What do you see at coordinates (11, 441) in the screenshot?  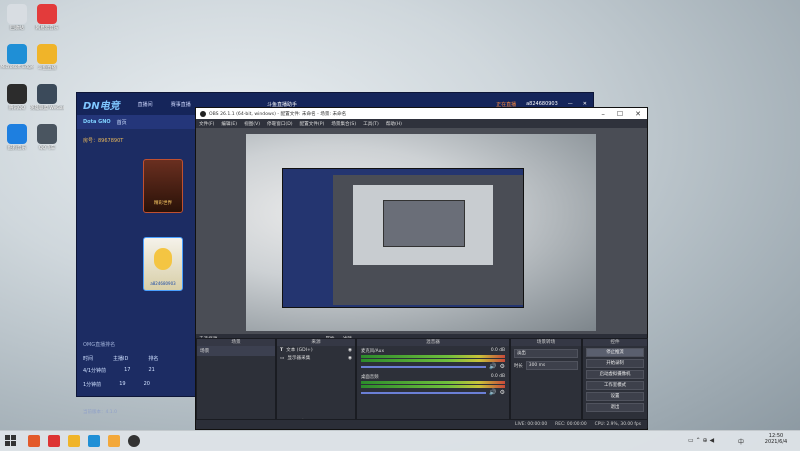 I see `windows-start-icon` at bounding box center [11, 441].